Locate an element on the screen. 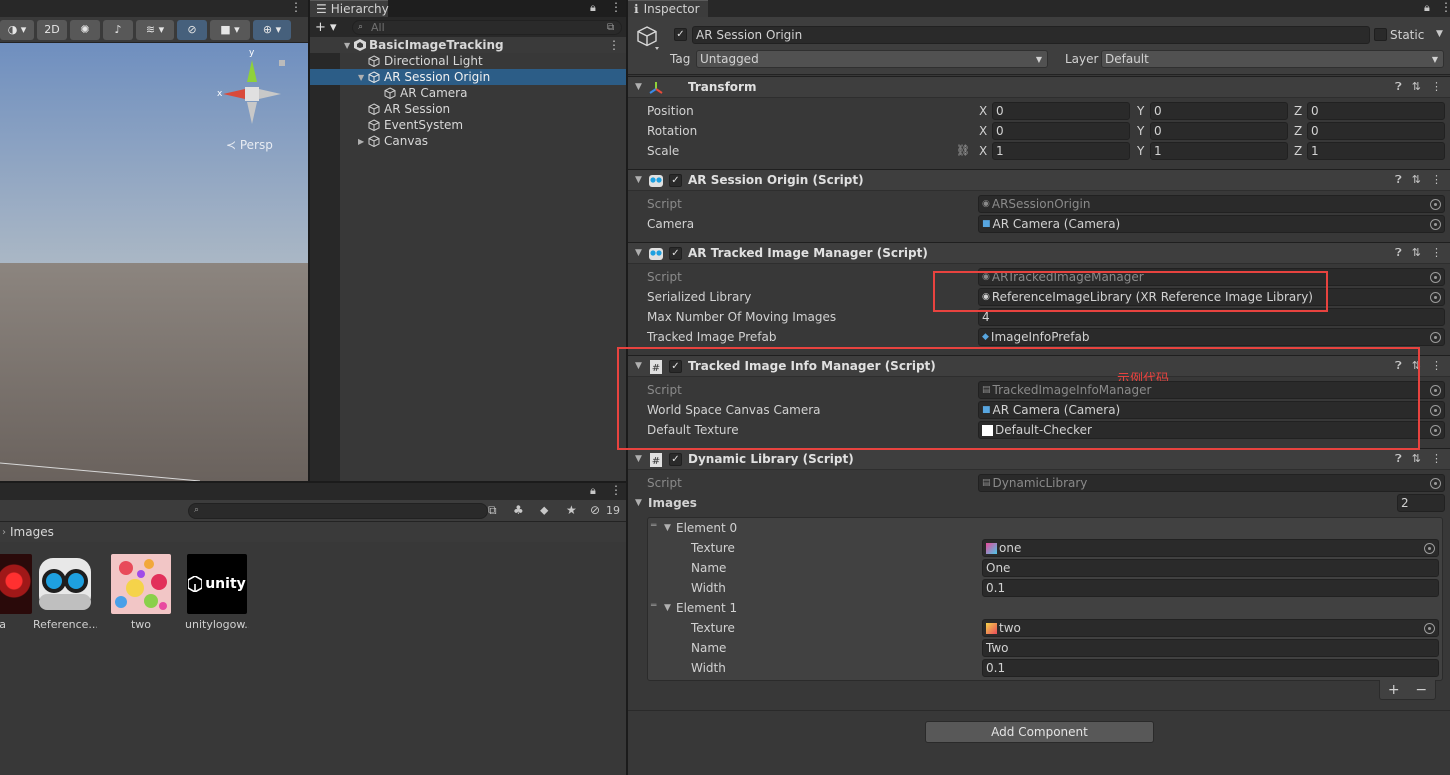 This screenshot has width=1450, height=775. scene-menu-icon: ⋮ is located at coordinates (614, 45).